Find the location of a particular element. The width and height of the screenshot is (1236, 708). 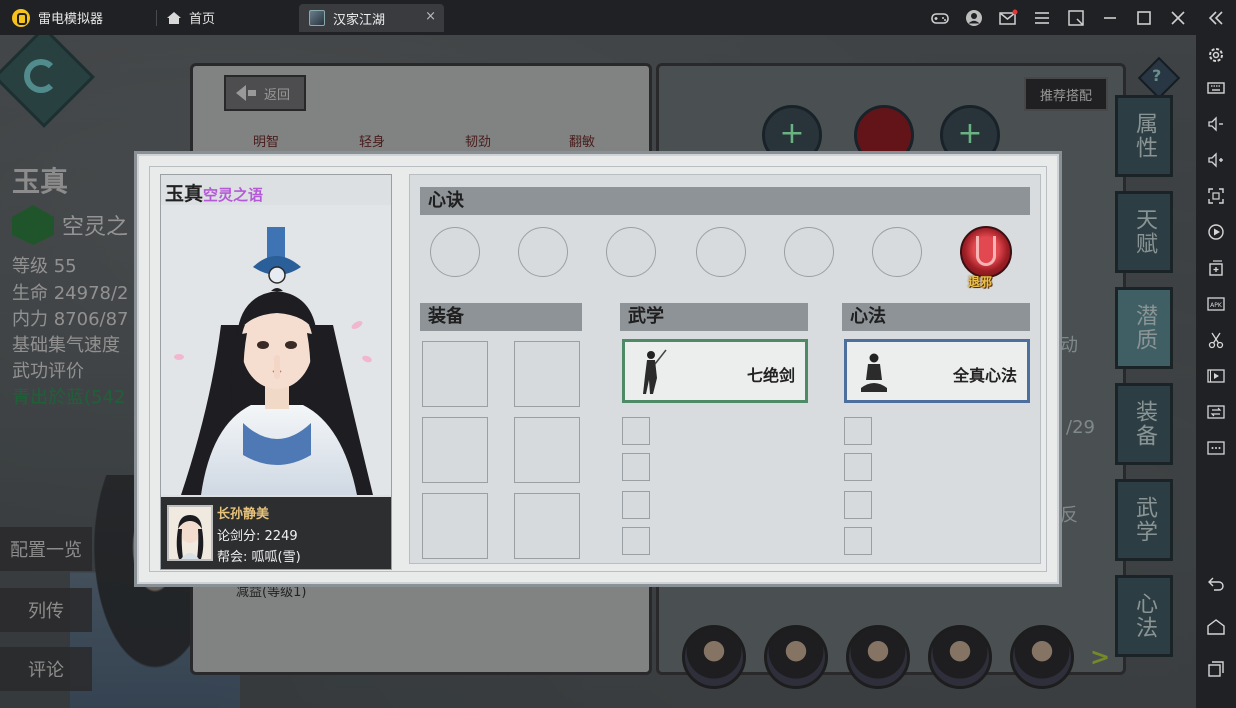

menu-icon is located at coordinates (1042, 18).